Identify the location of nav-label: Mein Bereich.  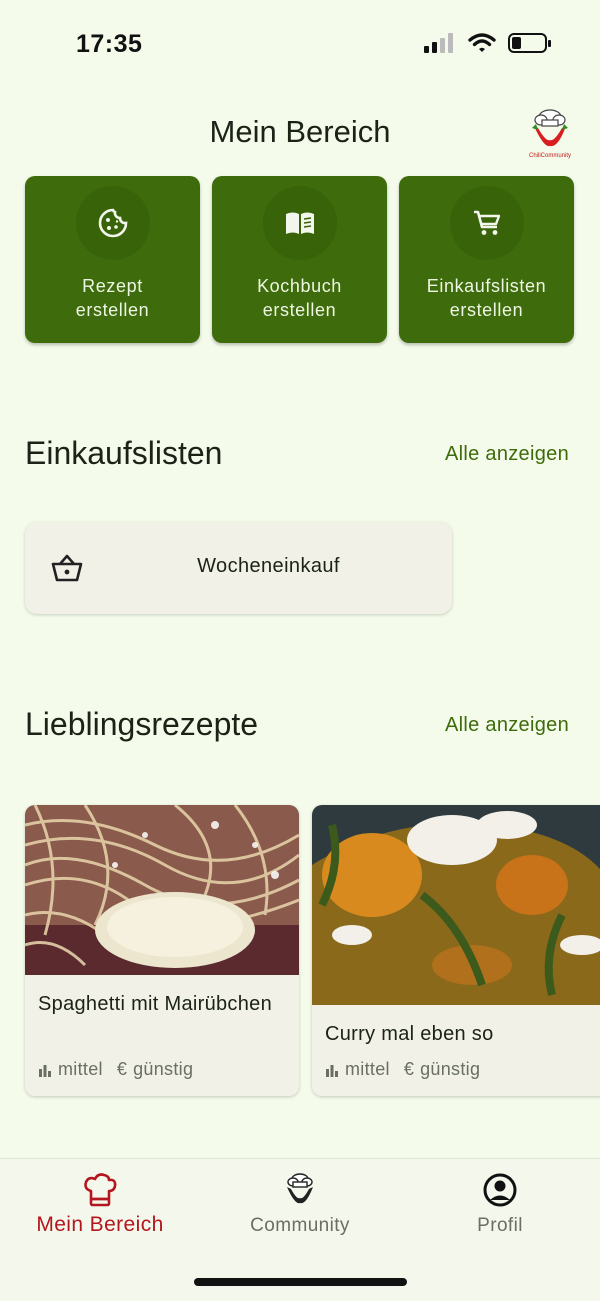
(100, 1224).